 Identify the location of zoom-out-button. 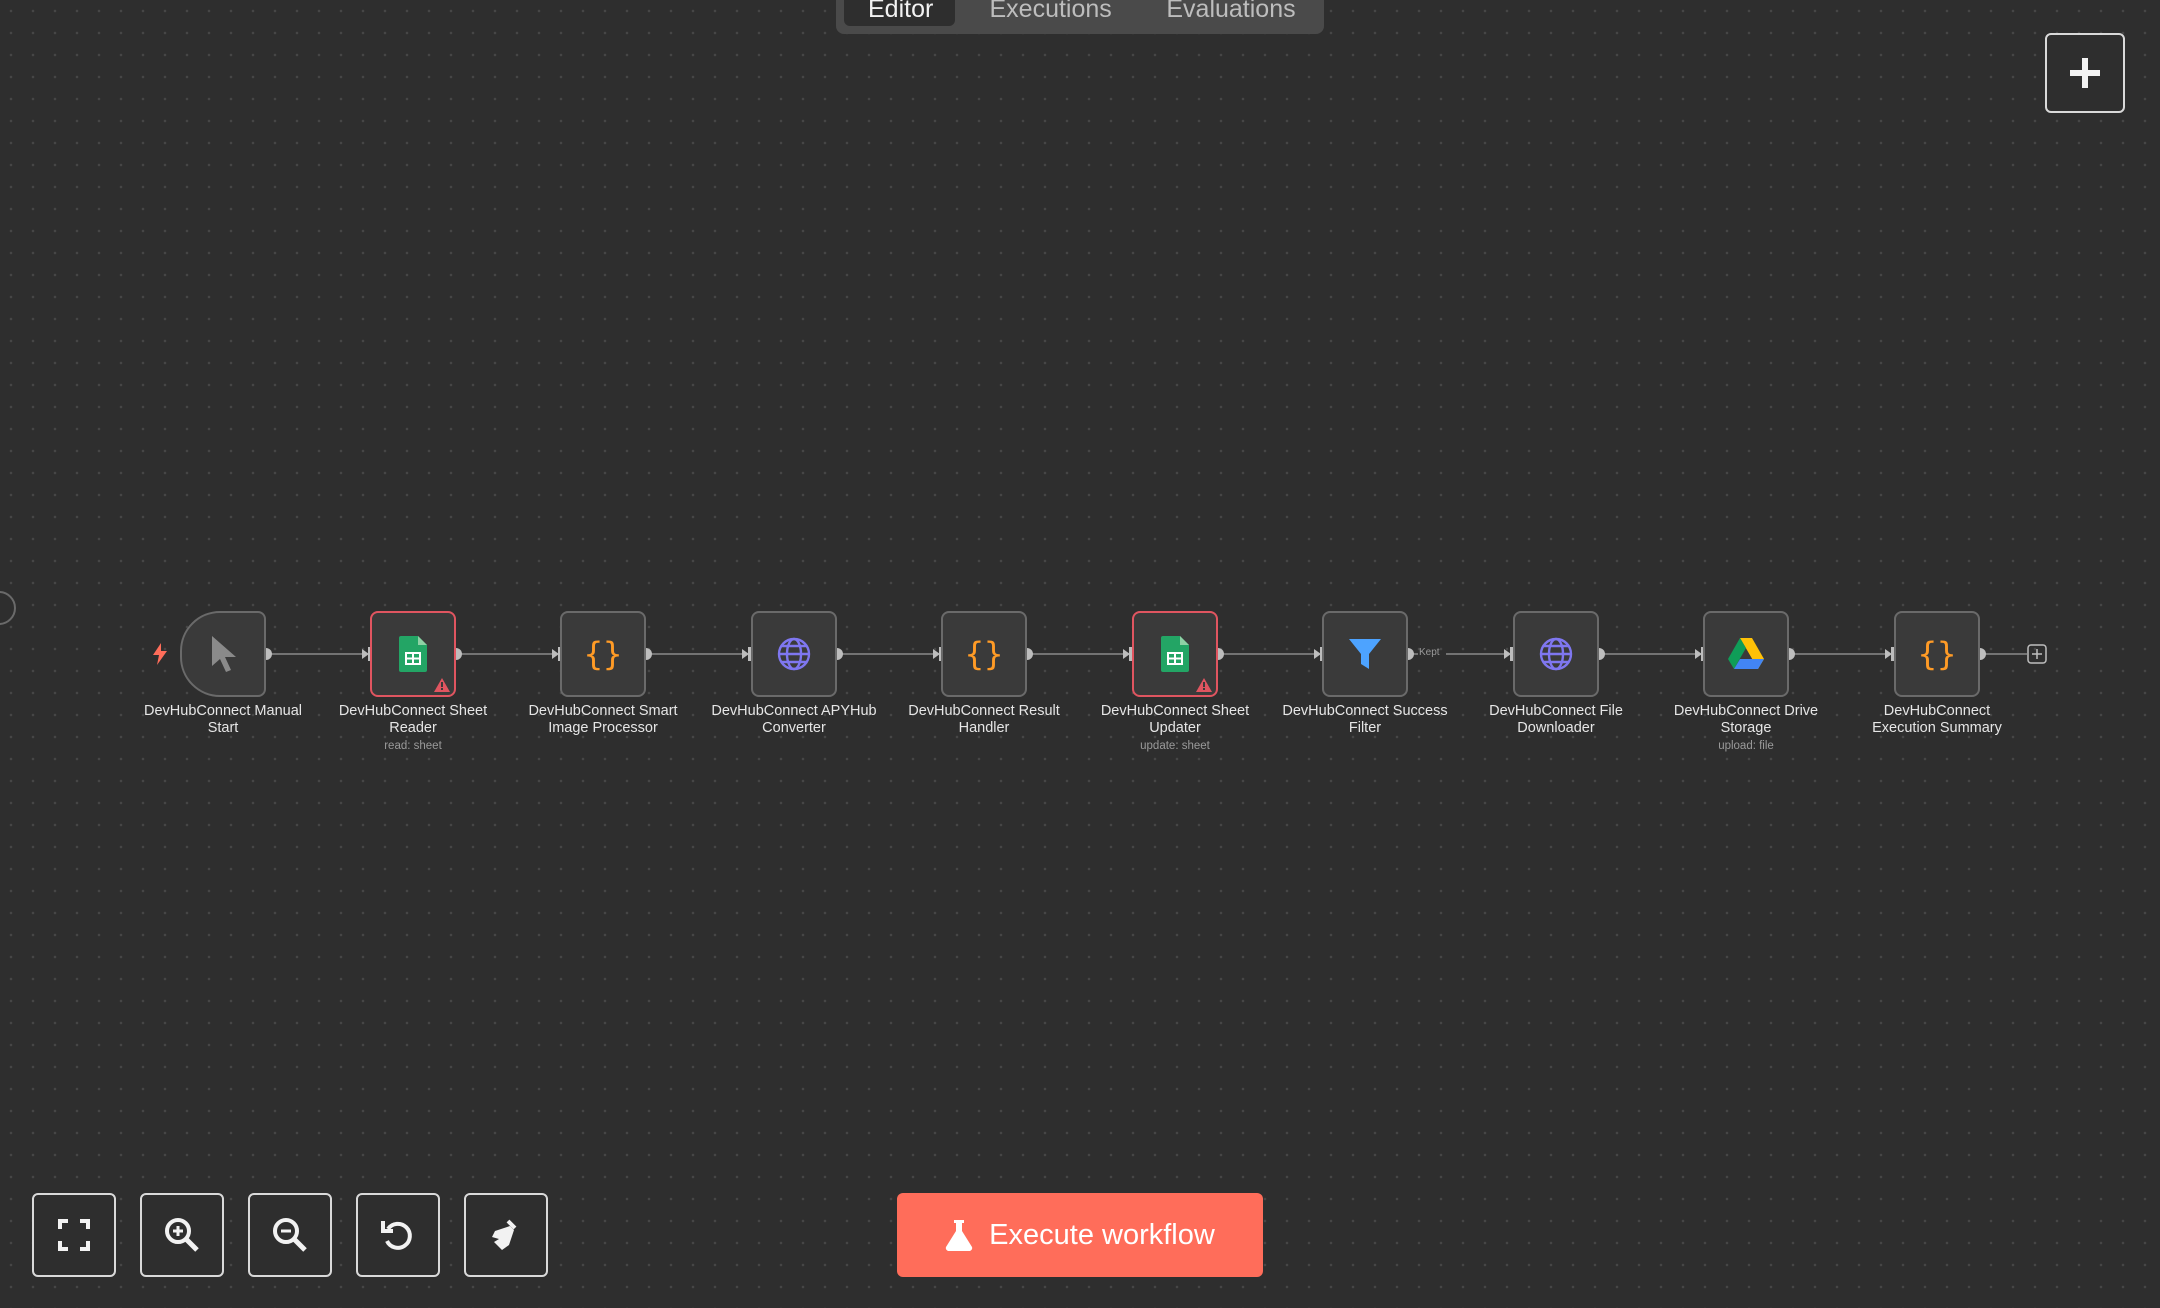
(290, 1235).